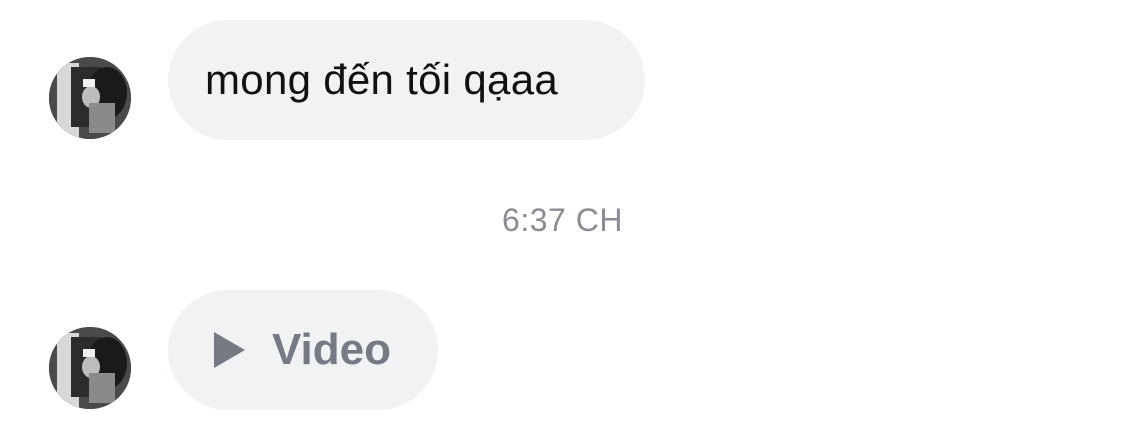 Image resolution: width=1125 pixels, height=431 pixels. I want to click on play-icon, so click(229, 350).